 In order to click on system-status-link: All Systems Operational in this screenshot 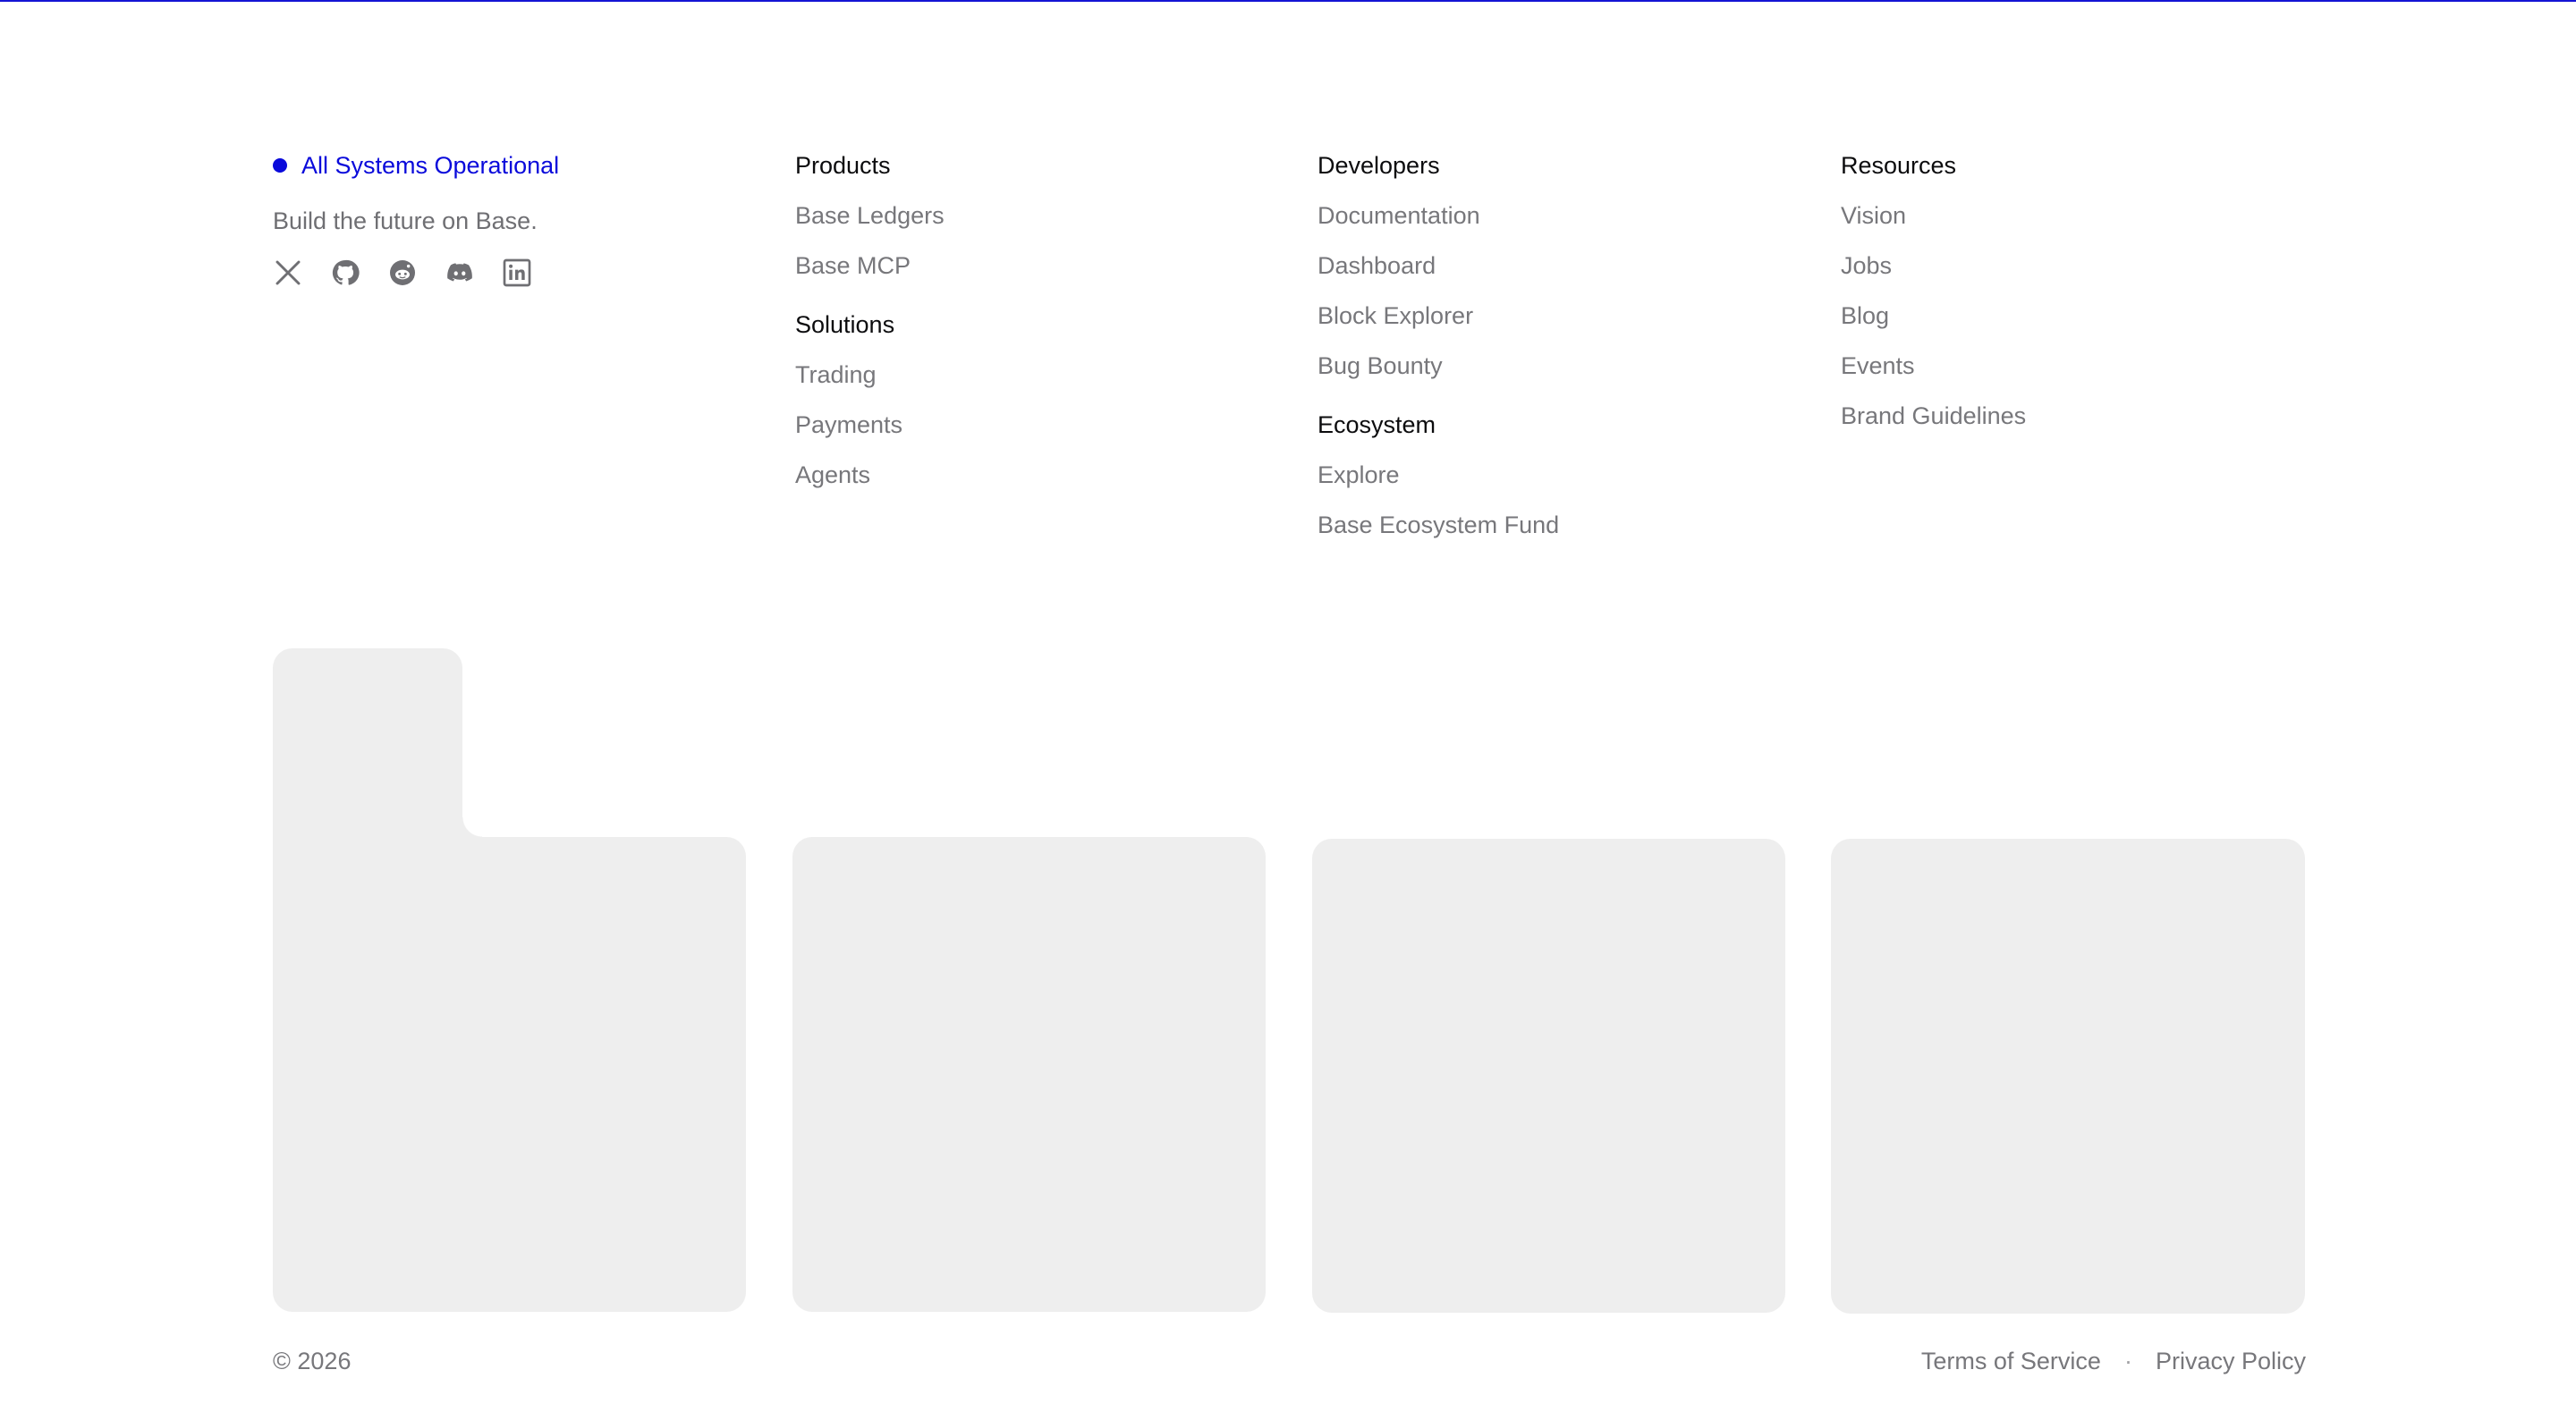, I will do `click(416, 165)`.